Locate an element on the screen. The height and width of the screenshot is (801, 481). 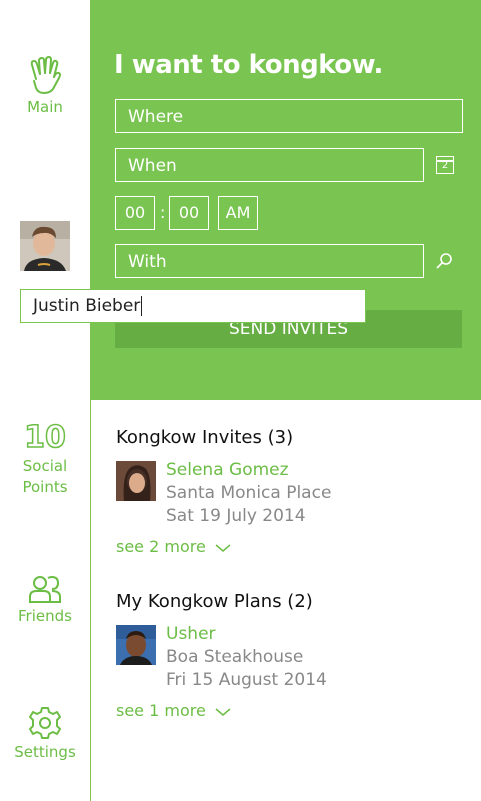
calendar-icon: 2 is located at coordinates (445, 165).